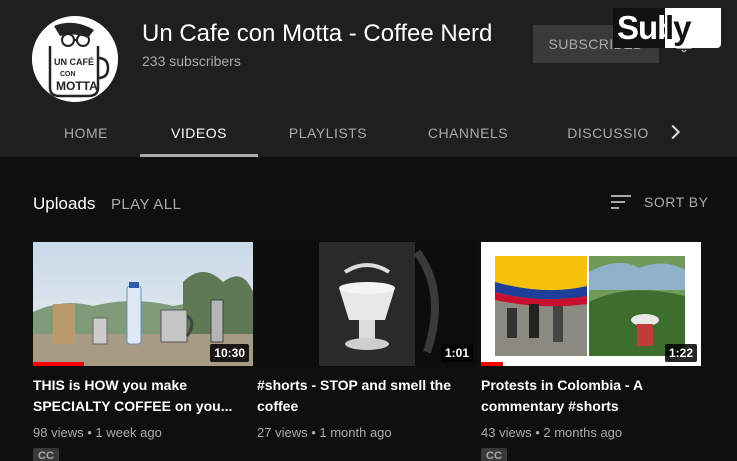 The image size is (737, 461). What do you see at coordinates (86, 132) in the screenshot?
I see `tab-home: HOME` at bounding box center [86, 132].